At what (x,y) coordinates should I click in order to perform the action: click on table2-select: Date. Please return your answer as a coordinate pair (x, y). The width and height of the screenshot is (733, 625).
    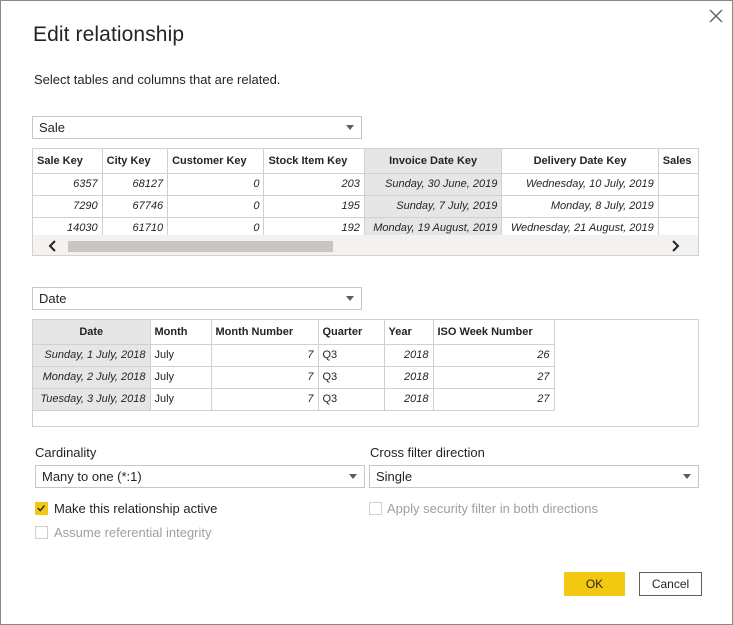
    Looking at the image, I should click on (197, 298).